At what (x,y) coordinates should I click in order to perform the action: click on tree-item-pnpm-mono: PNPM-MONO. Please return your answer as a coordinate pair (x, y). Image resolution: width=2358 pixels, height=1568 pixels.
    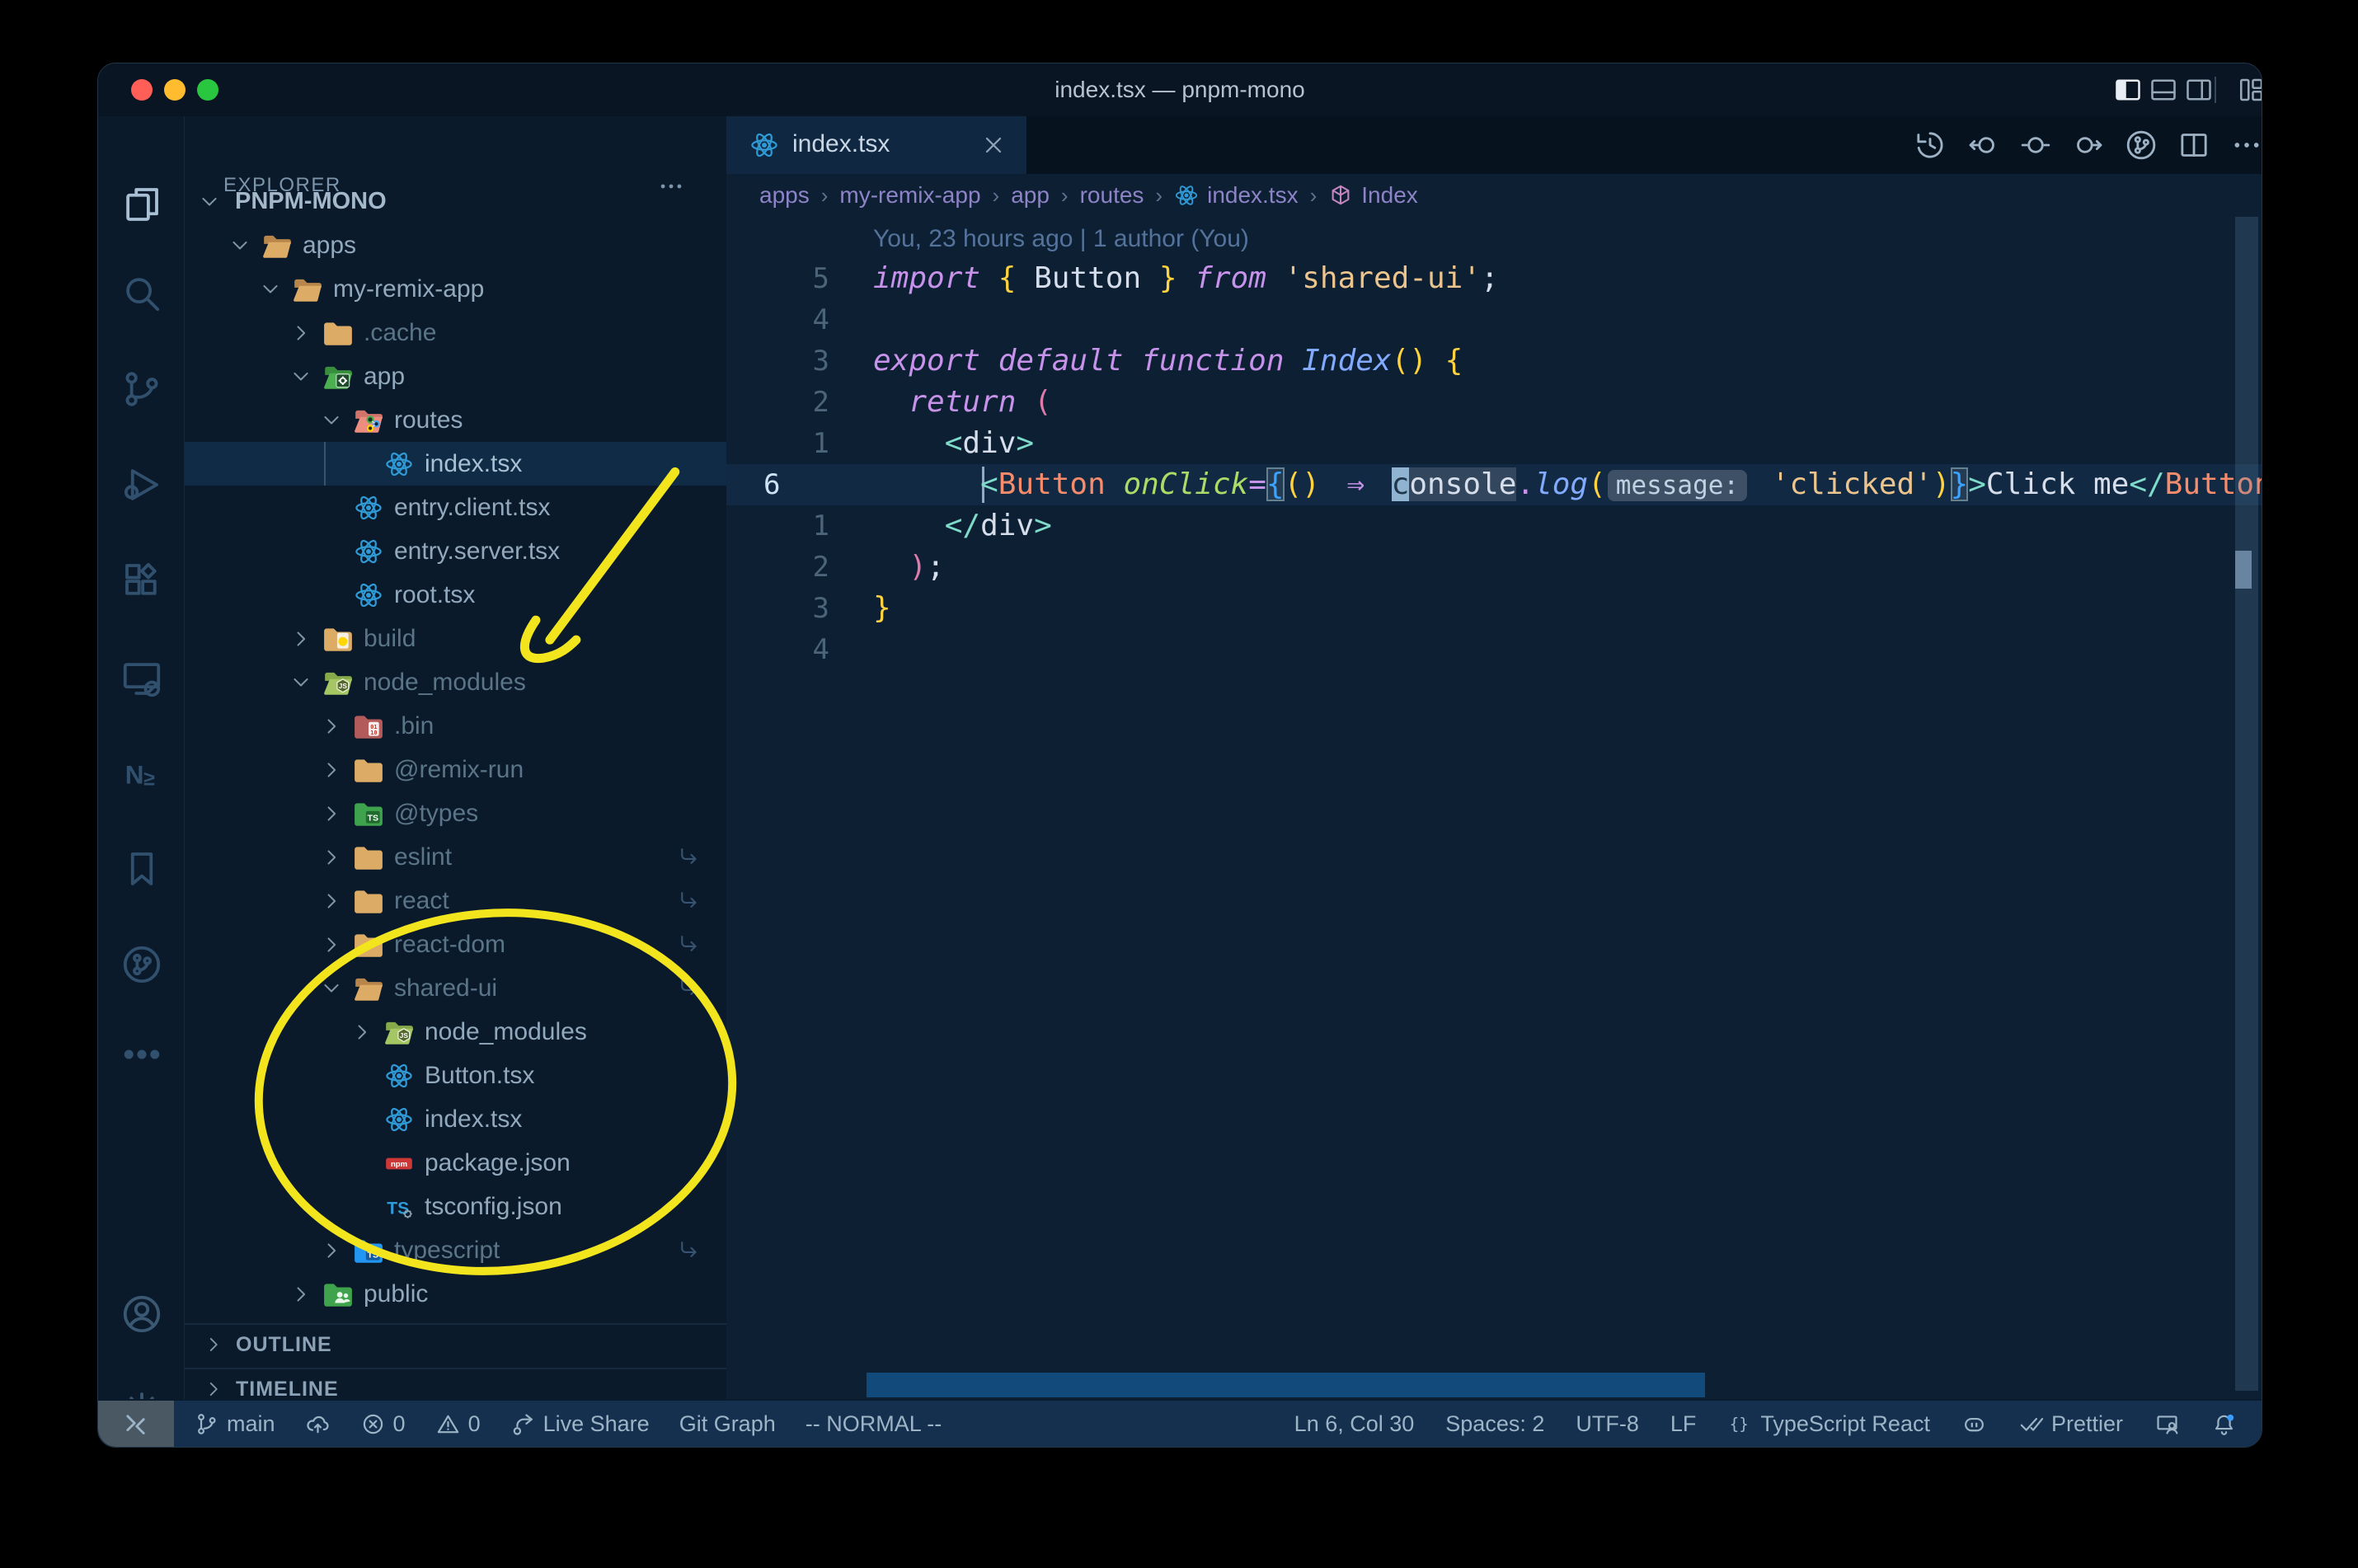
    Looking at the image, I should click on (456, 201).